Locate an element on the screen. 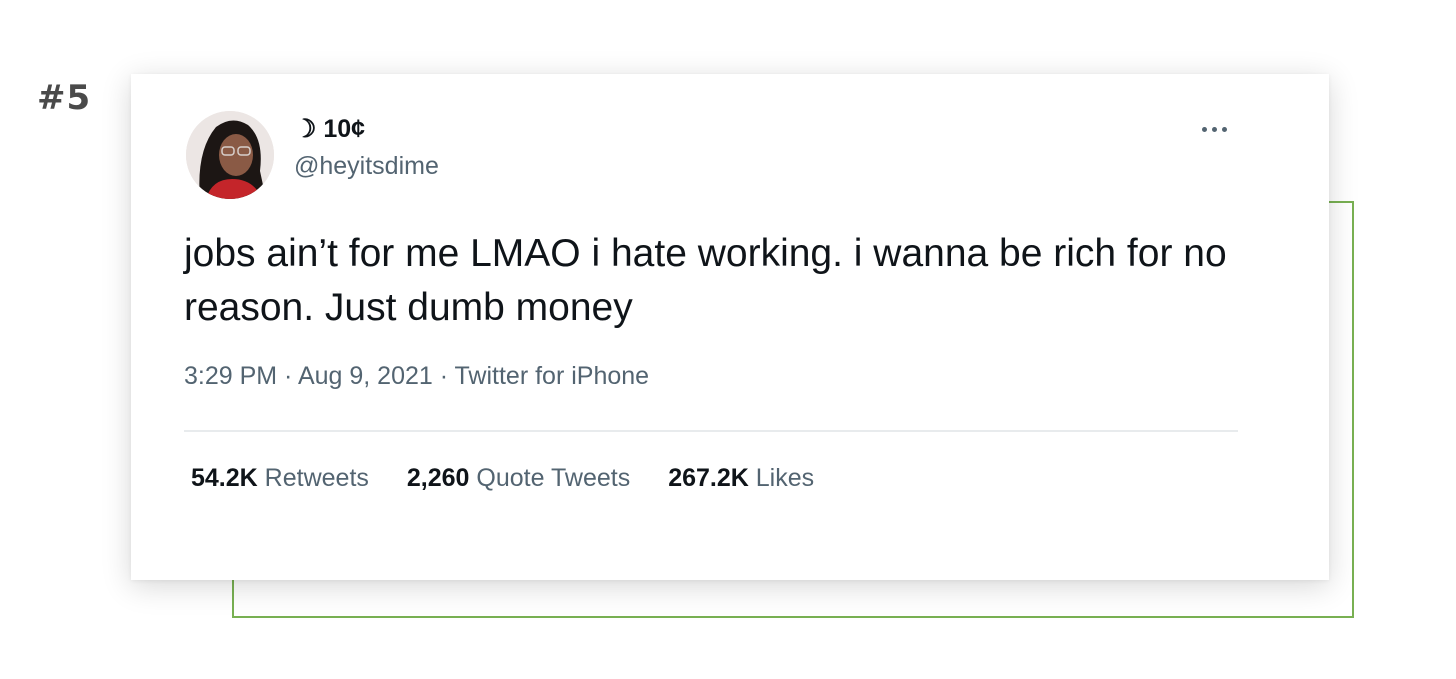 The height and width of the screenshot is (679, 1456). more-options-icon is located at coordinates (1214, 129).